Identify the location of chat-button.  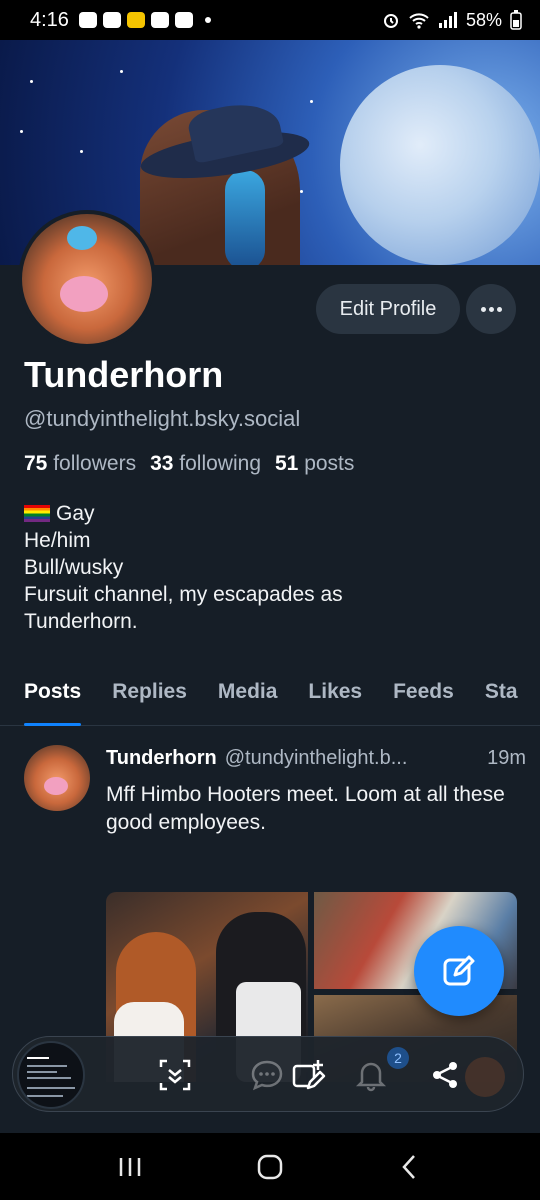
(267, 1075).